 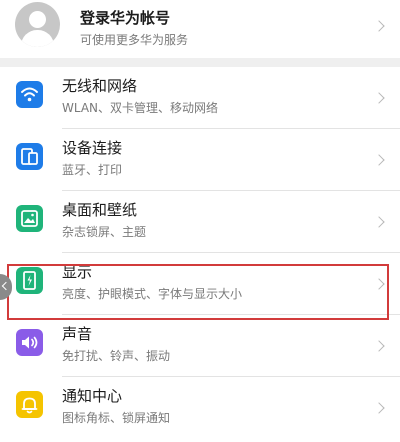 What do you see at coordinates (200, 408) in the screenshot?
I see `settings-item-notifications: 通知中心 图标角标、锁屏通知` at bounding box center [200, 408].